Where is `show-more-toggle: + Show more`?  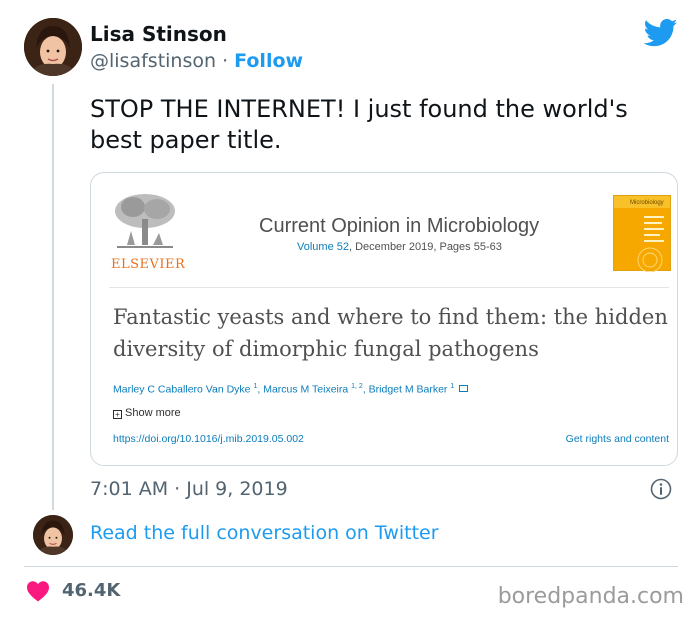 show-more-toggle: + Show more is located at coordinates (147, 413).